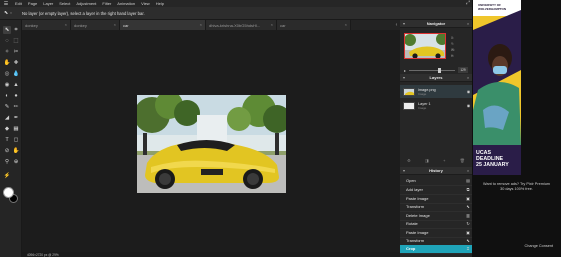  Describe the element at coordinates (16, 74) in the screenshot. I see `blur-tool-icon: 💧` at that location.